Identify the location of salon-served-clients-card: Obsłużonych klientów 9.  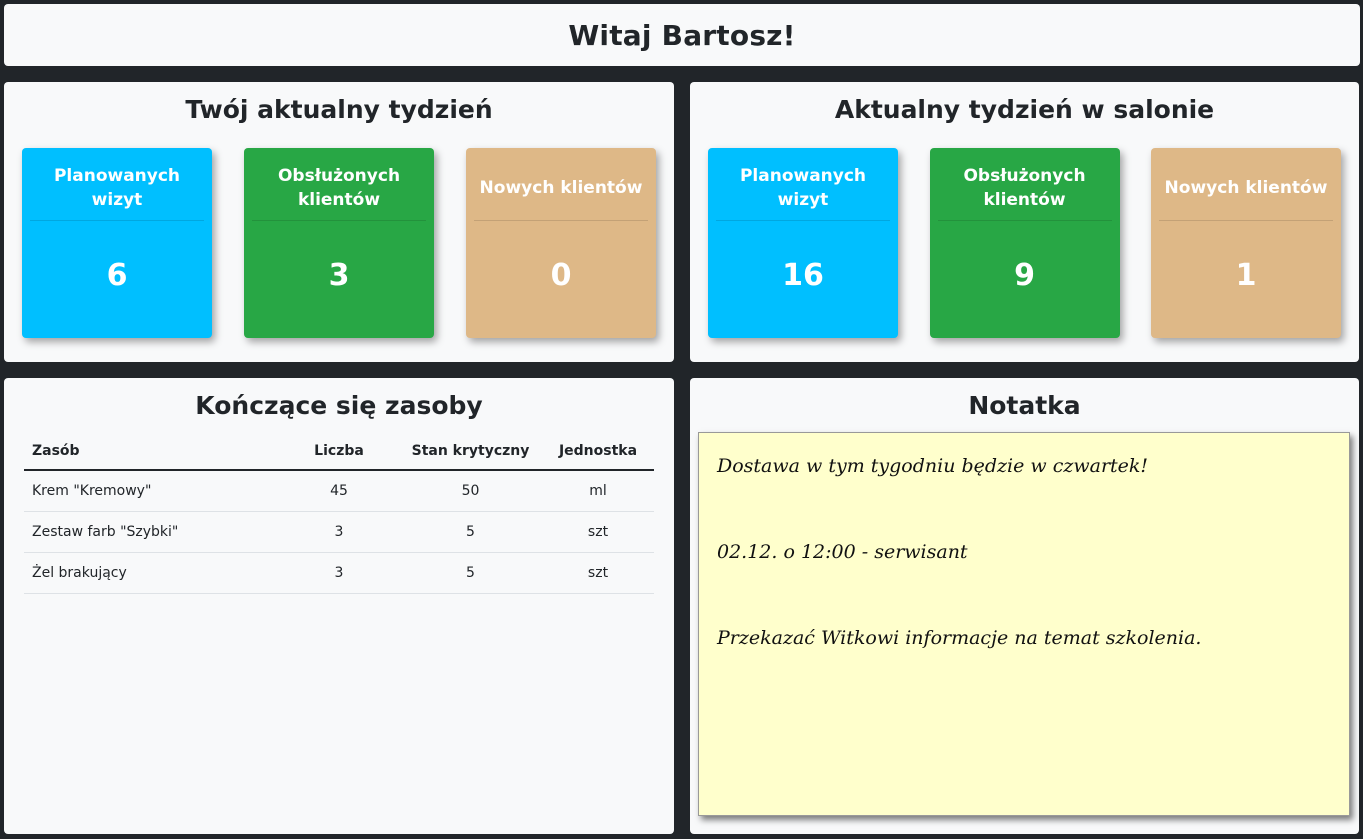
(1024, 243).